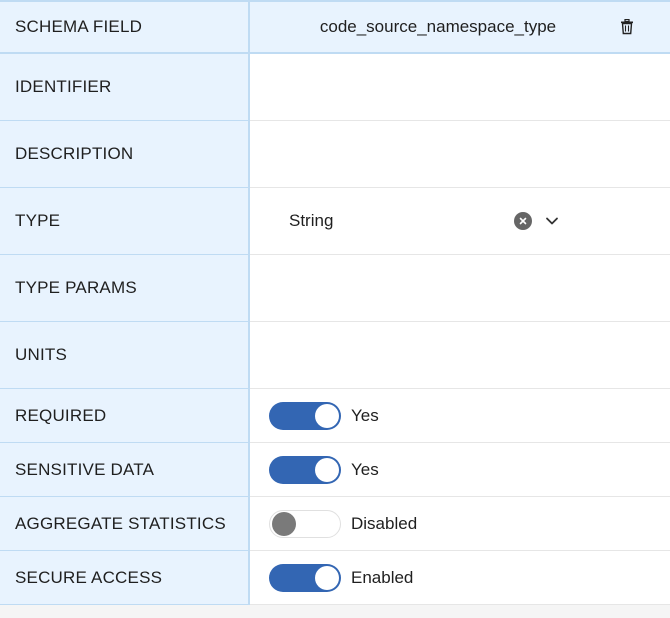 The height and width of the screenshot is (618, 670). What do you see at coordinates (382, 577) in the screenshot?
I see `secure-access-toggle-text: Enabled` at bounding box center [382, 577].